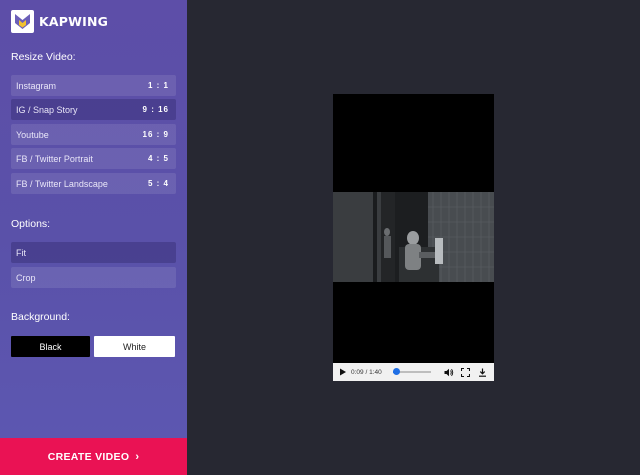 This screenshot has width=640, height=475. What do you see at coordinates (93, 252) in the screenshot?
I see `option-fit: Fit` at bounding box center [93, 252].